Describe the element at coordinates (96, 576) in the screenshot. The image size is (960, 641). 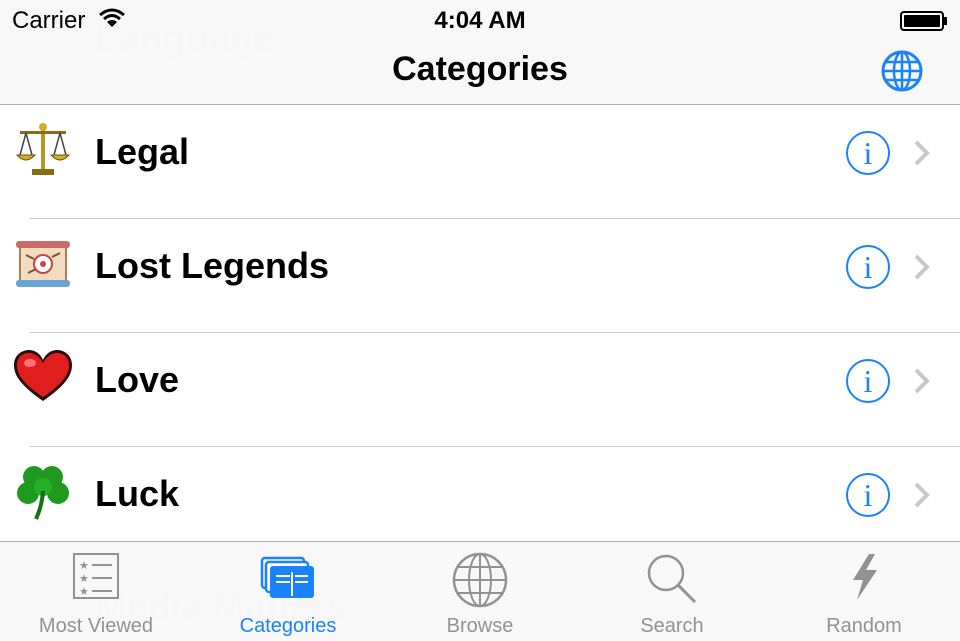
I see `list-icon: ★ ★ ★` at that location.